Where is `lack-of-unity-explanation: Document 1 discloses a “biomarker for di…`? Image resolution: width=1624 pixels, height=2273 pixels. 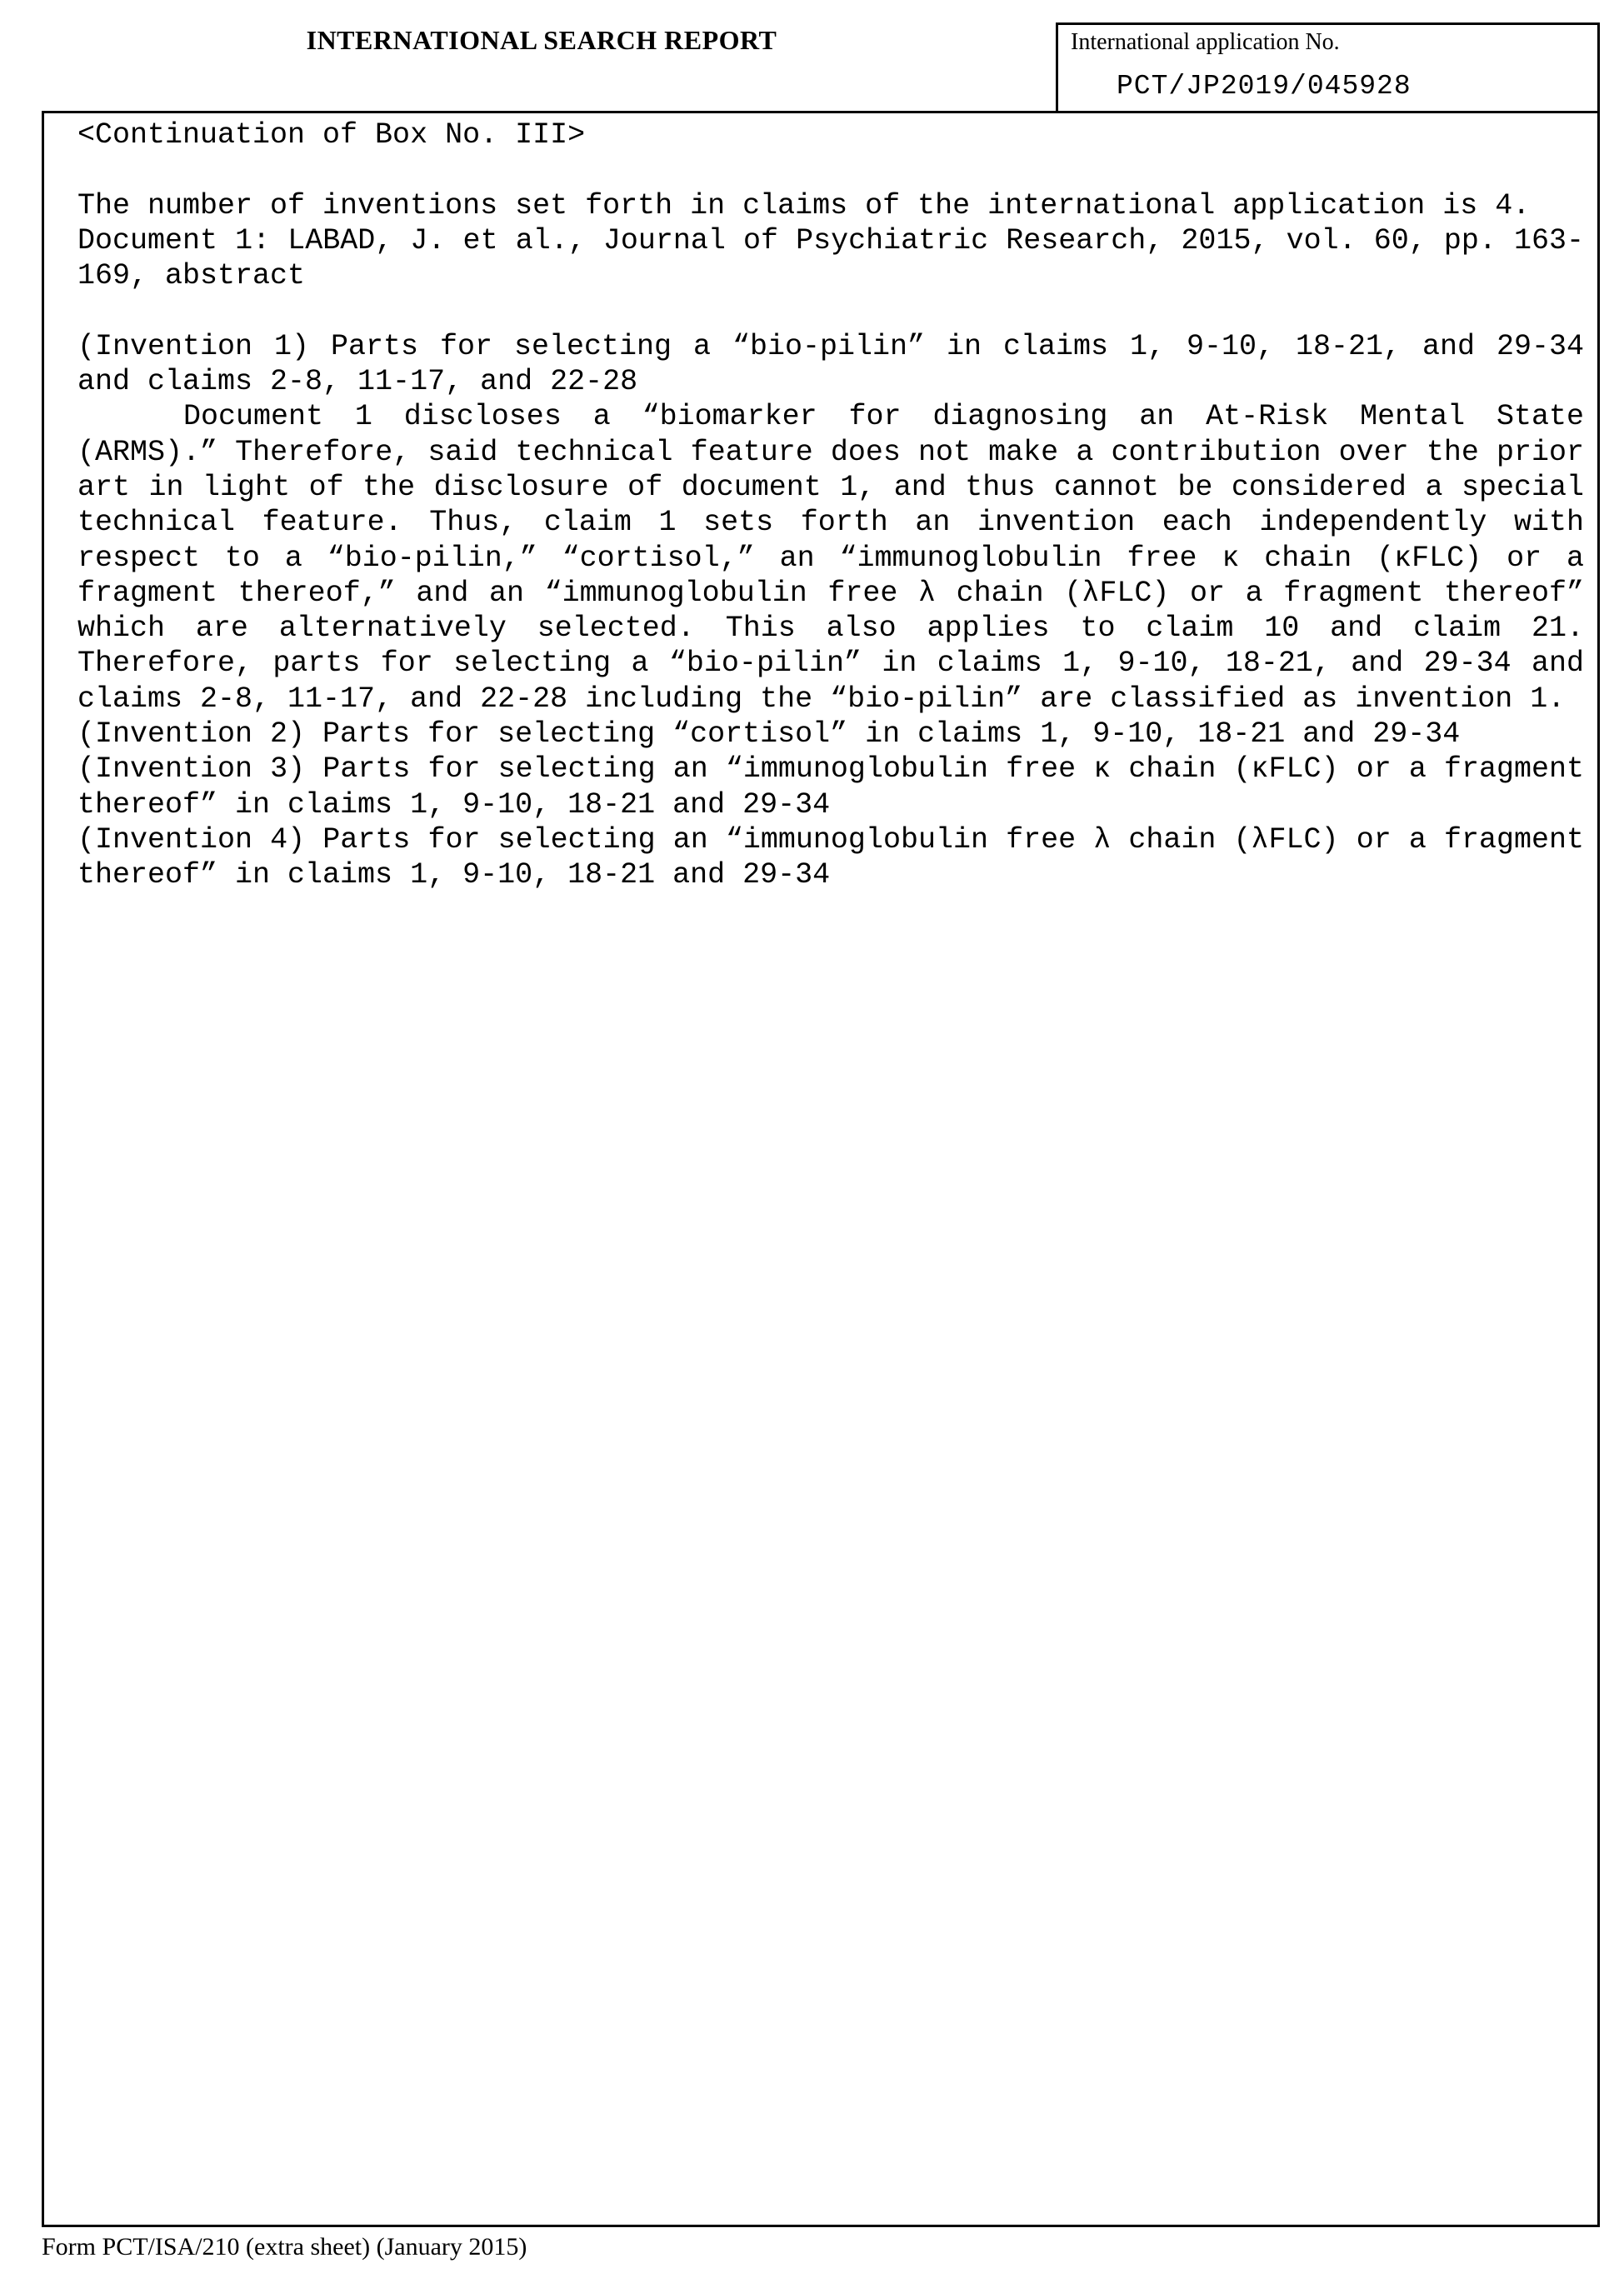
lack-of-unity-explanation: Document 1 discloses a “biomarker for di… is located at coordinates (830, 558).